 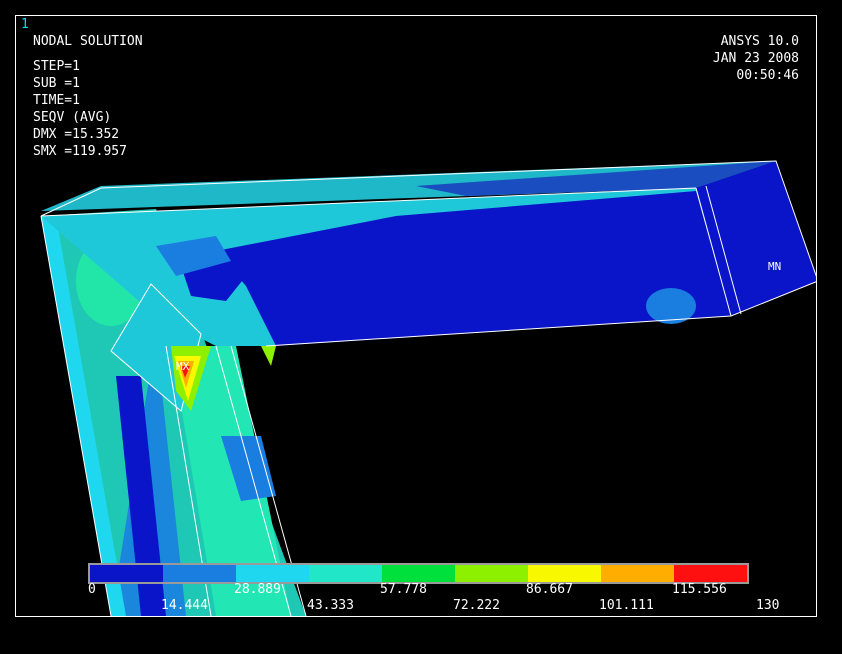 I want to click on legend-tick: 72.222, so click(x=476, y=605).